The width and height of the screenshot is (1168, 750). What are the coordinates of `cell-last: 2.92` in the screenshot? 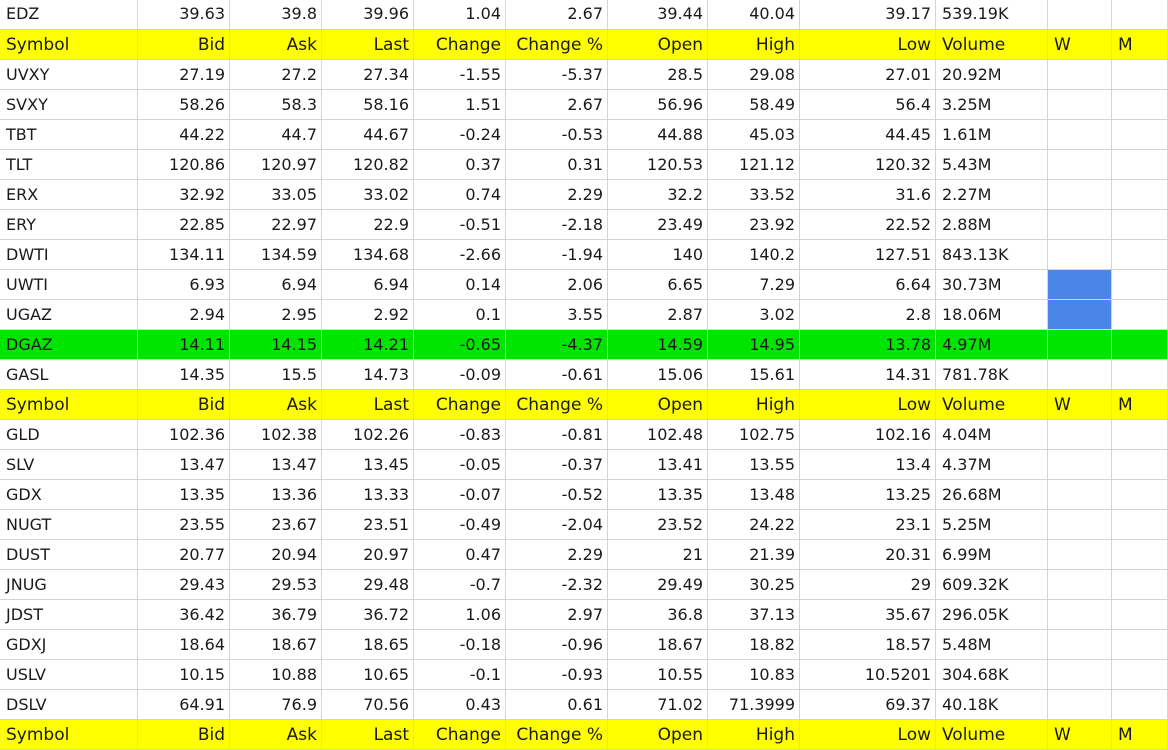 It's located at (368, 315).